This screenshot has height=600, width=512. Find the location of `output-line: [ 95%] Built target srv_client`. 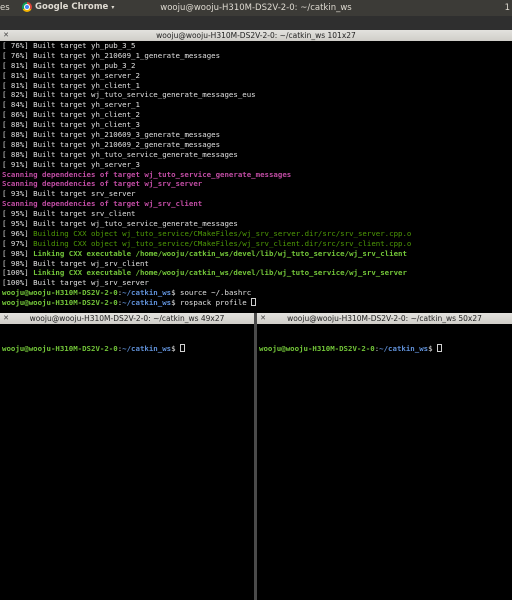

output-line: [ 95%] Built target srv_client is located at coordinates (257, 214).